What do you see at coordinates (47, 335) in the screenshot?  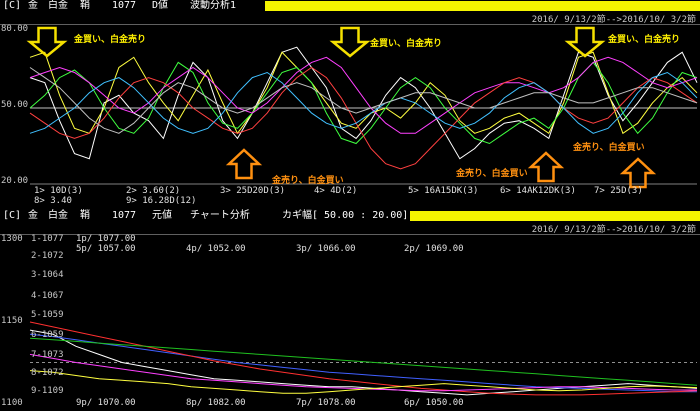 I see `row-label-6: 6-1059` at bounding box center [47, 335].